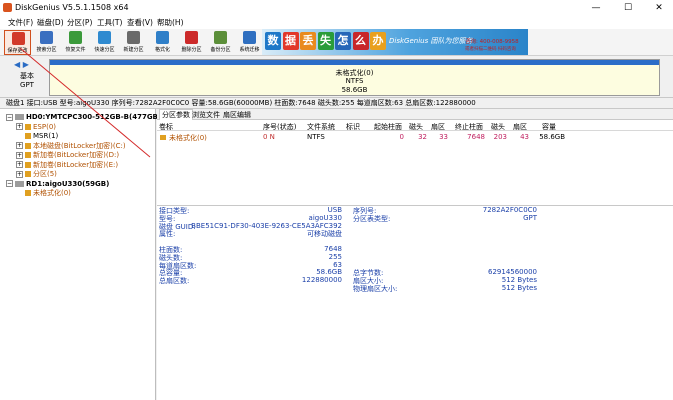 The width and height of the screenshot is (673, 400). Describe the element at coordinates (85, 102) in the screenshot. I see `annotation-arrow` at that location.